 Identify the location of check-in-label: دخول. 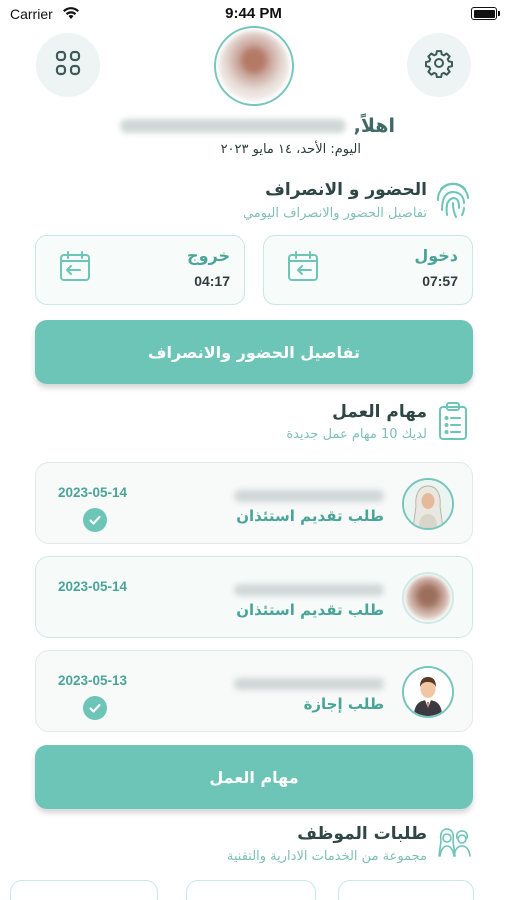
(436, 255).